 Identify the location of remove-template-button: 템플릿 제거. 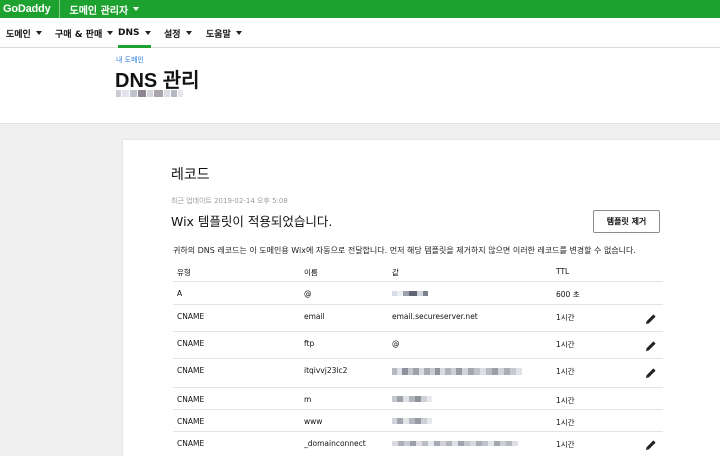
(626, 221).